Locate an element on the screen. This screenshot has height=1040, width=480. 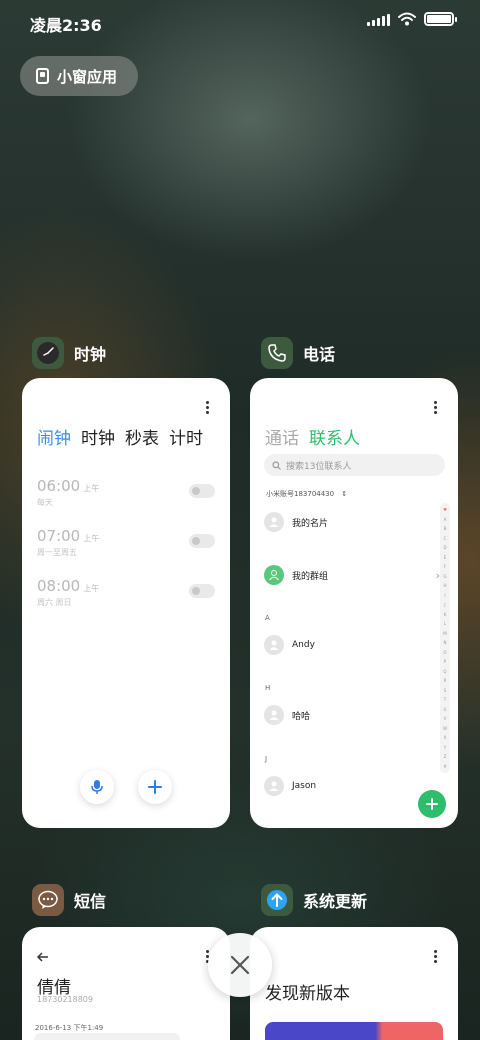
clock-app-icon is located at coordinates (48, 353).